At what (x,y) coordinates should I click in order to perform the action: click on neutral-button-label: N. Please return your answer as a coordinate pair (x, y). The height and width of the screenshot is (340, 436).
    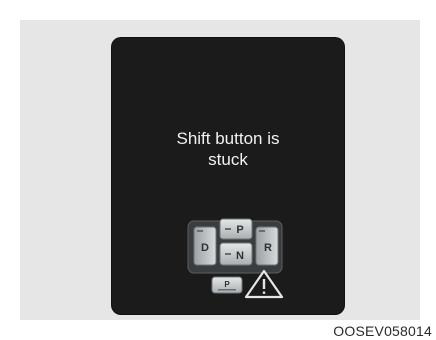
    Looking at the image, I should click on (240, 256).